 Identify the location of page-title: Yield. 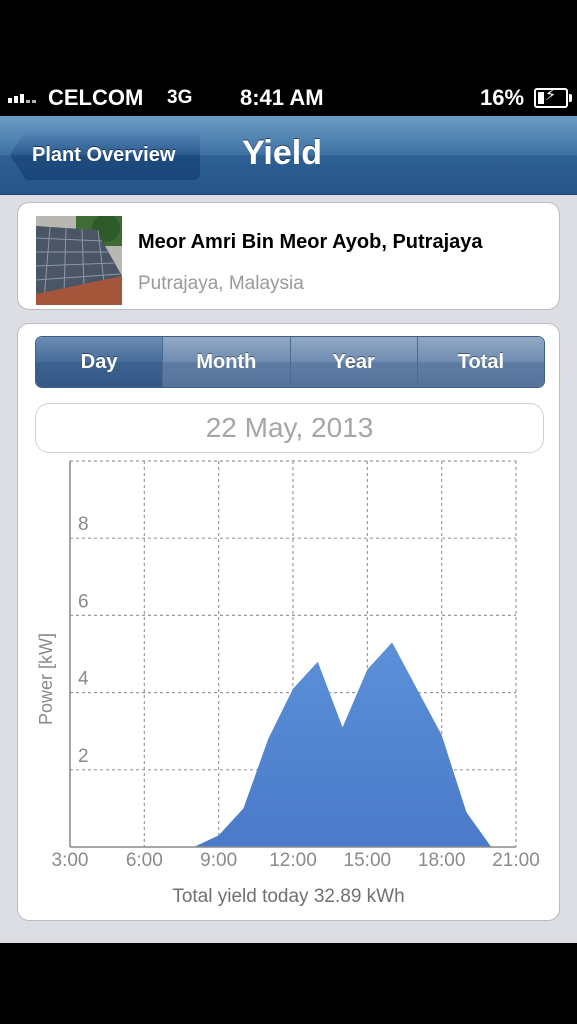
(282, 153).